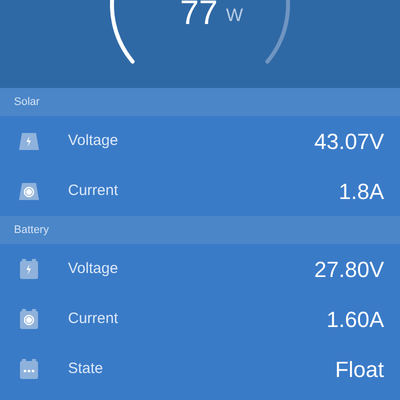 The image size is (400, 400). I want to click on power-value: 77, so click(199, 15).